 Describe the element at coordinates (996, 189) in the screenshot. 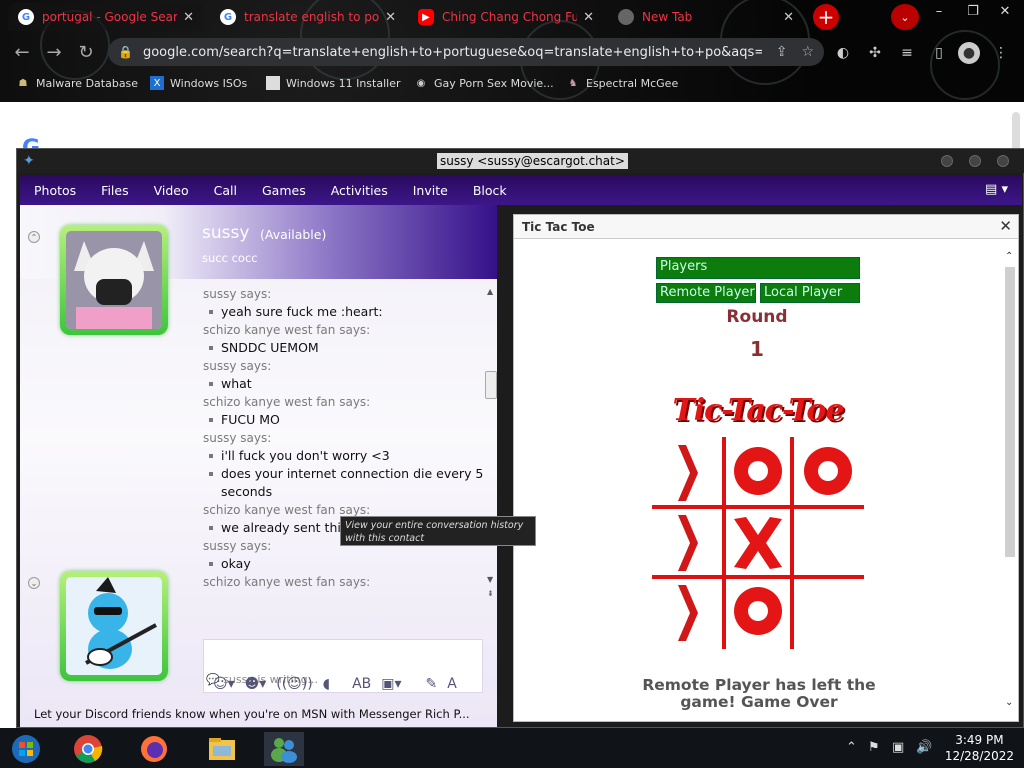

I see `options-menu-icon: ▤ ▾` at that location.